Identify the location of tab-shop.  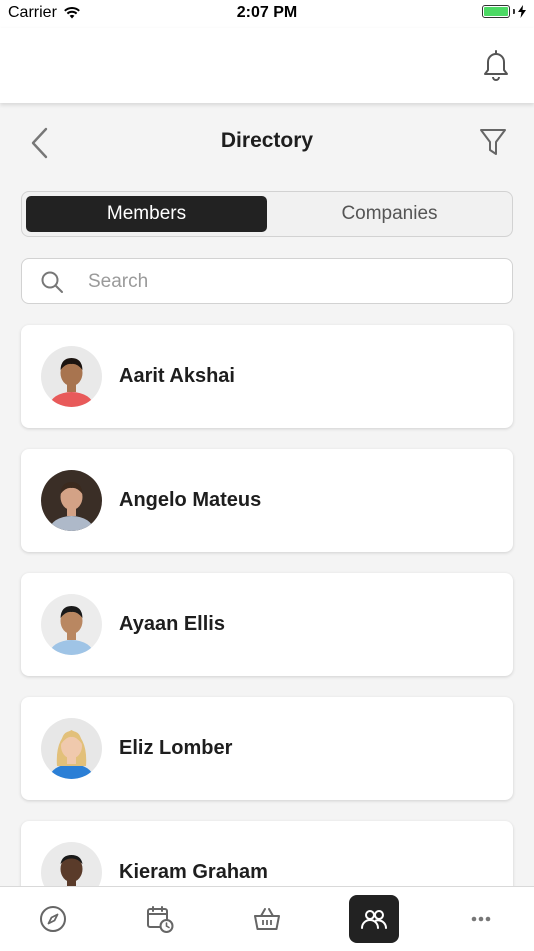
(267, 919).